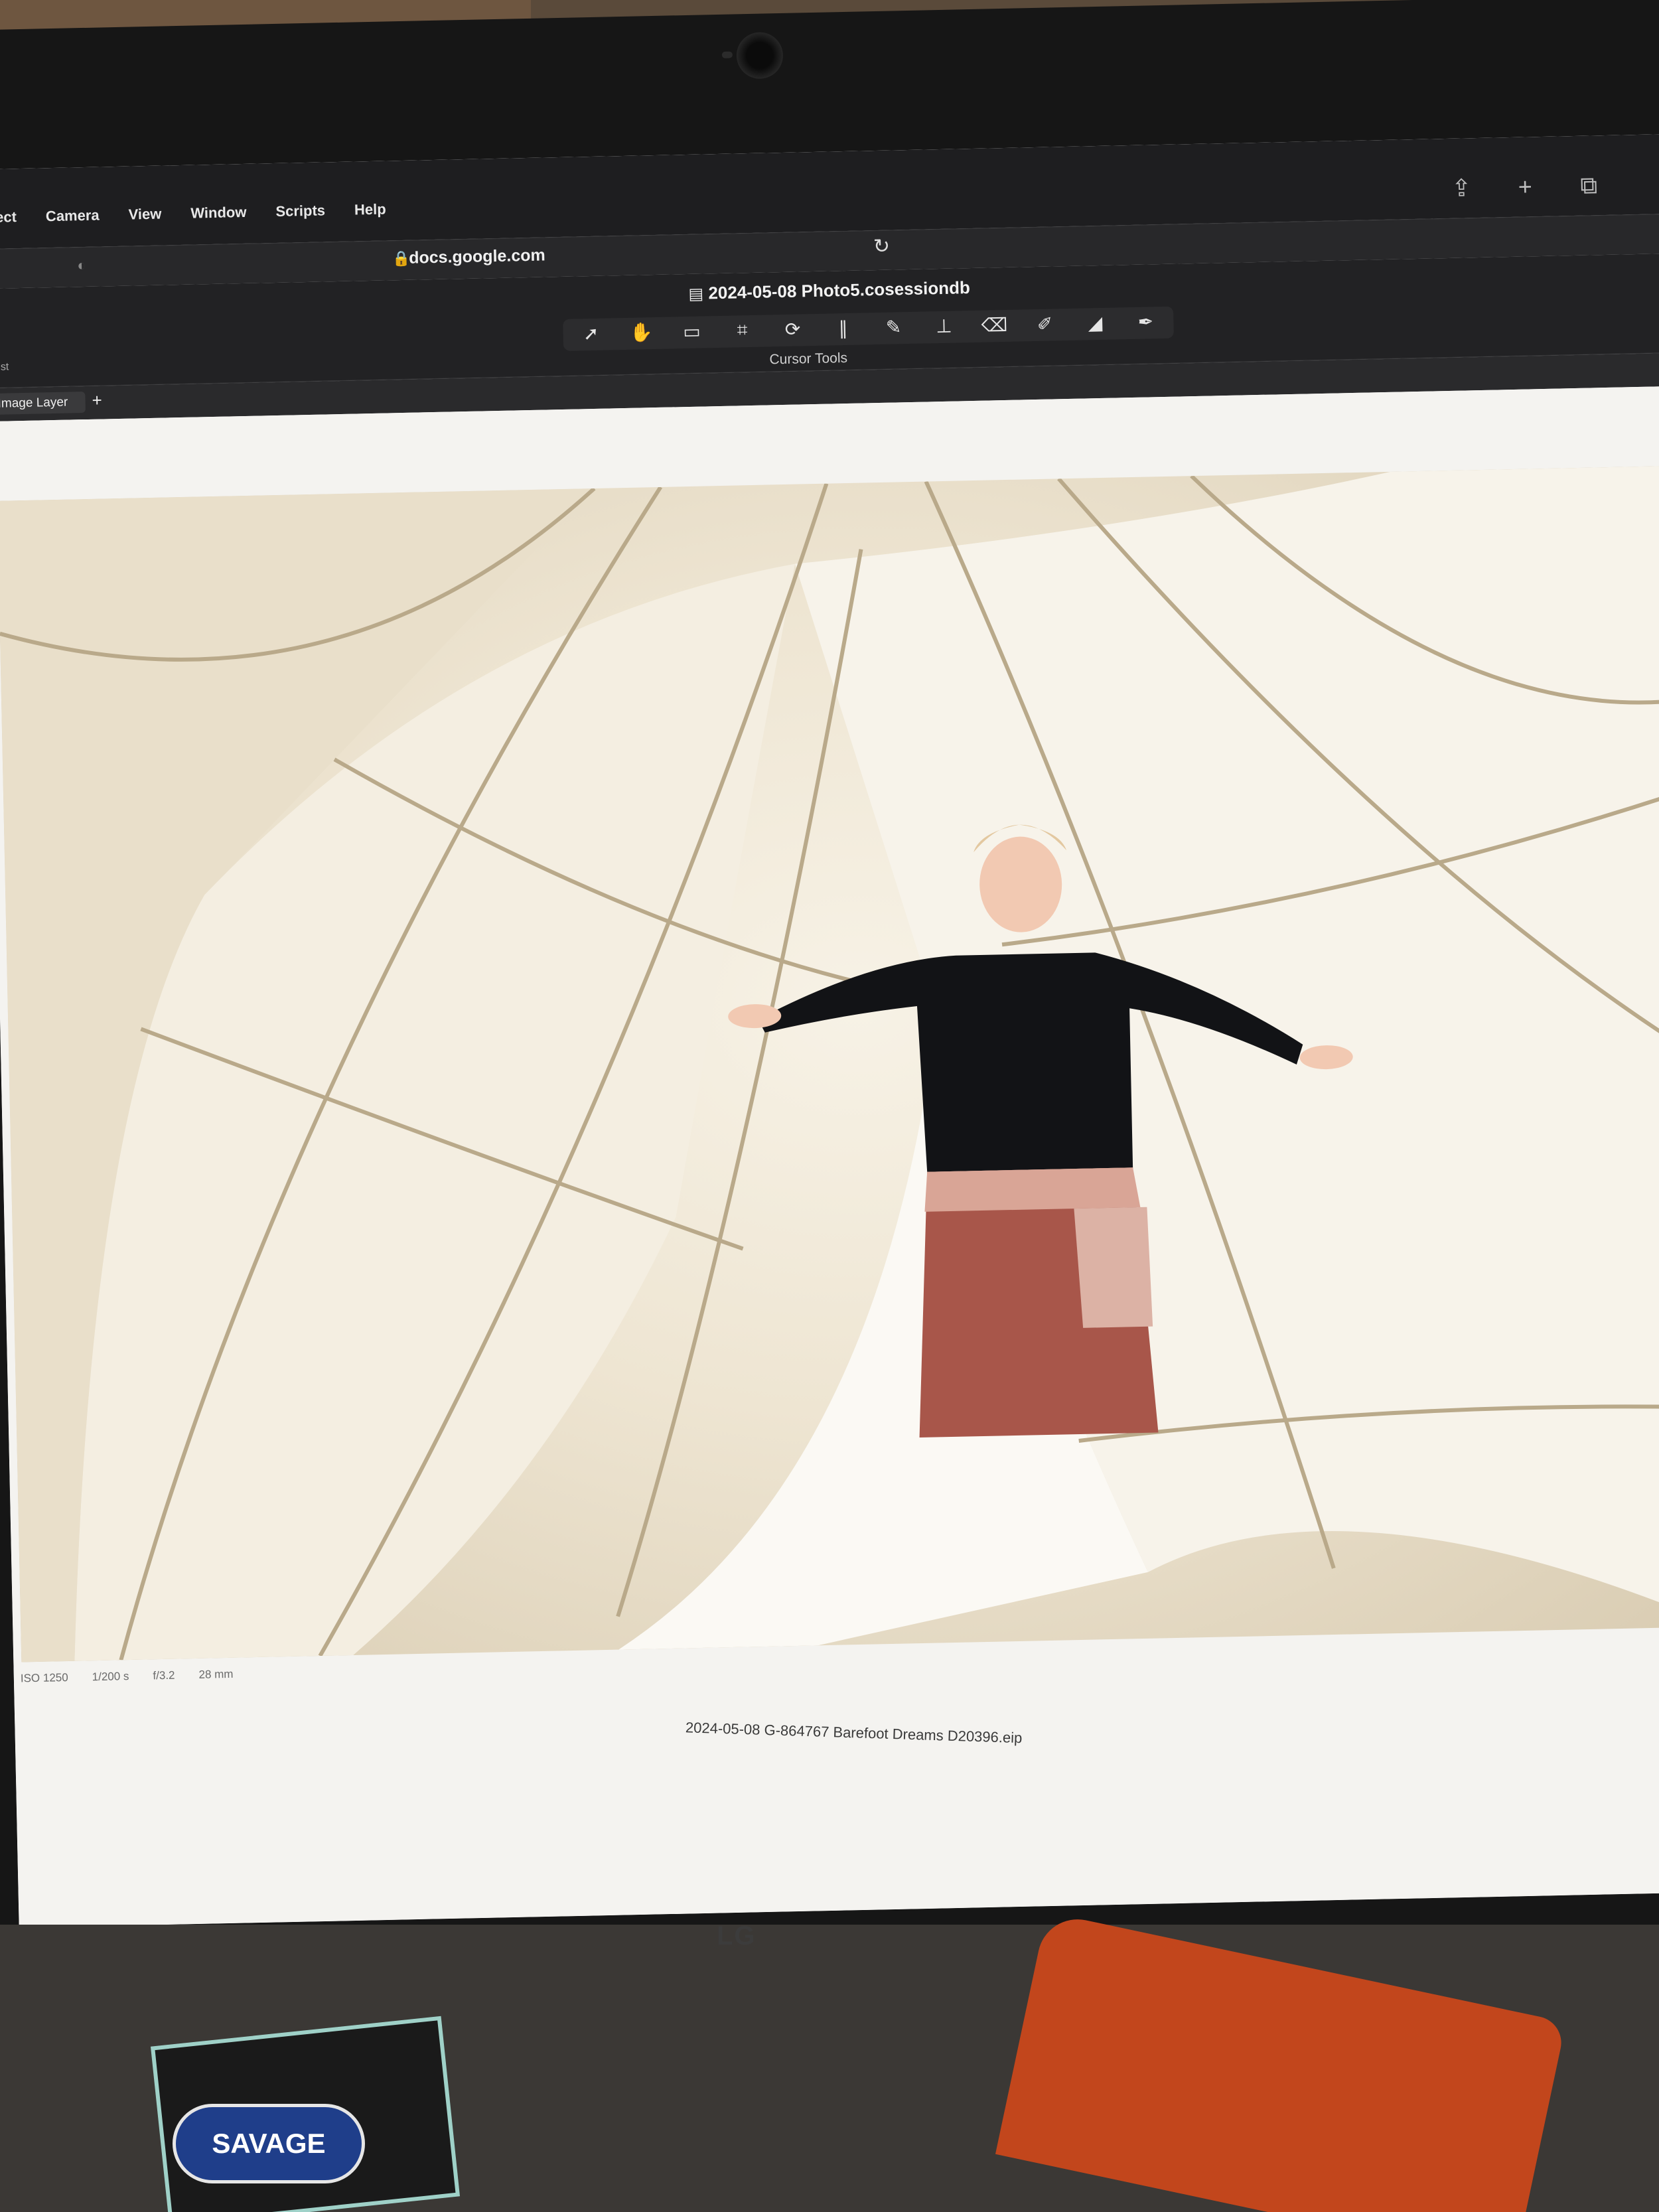 The image size is (1659, 2212). I want to click on plus-icon: +, so click(1525, 187).